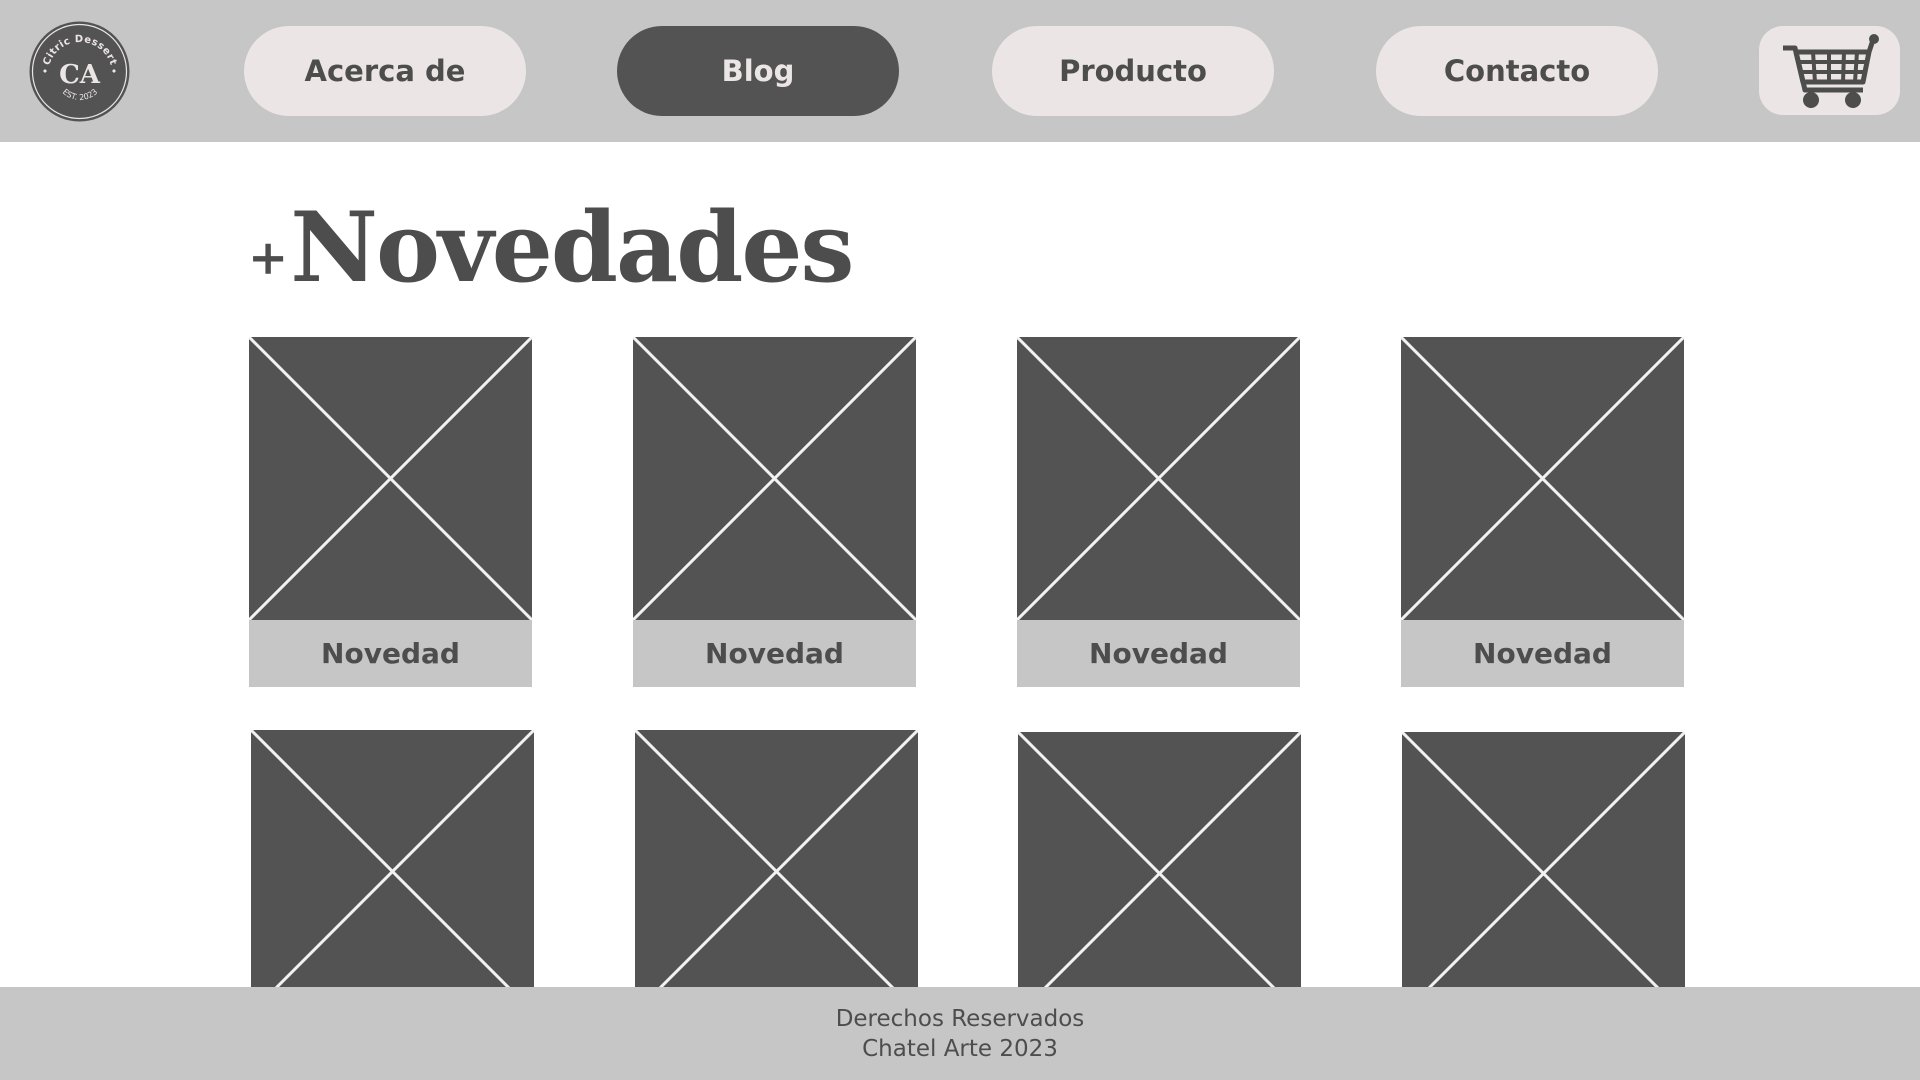 The height and width of the screenshot is (1080, 1920). What do you see at coordinates (572, 247) in the screenshot?
I see `page-title: Novedades` at bounding box center [572, 247].